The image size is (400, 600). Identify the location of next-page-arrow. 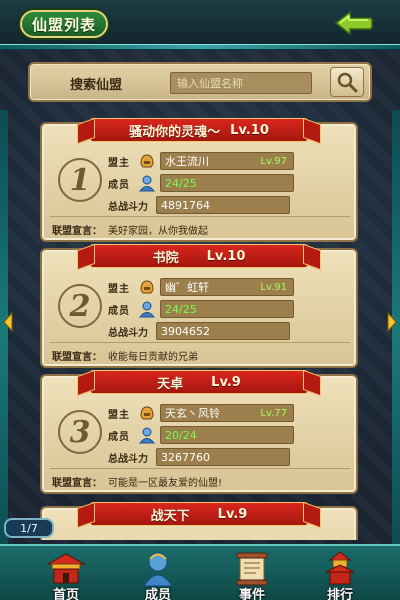
(392, 322).